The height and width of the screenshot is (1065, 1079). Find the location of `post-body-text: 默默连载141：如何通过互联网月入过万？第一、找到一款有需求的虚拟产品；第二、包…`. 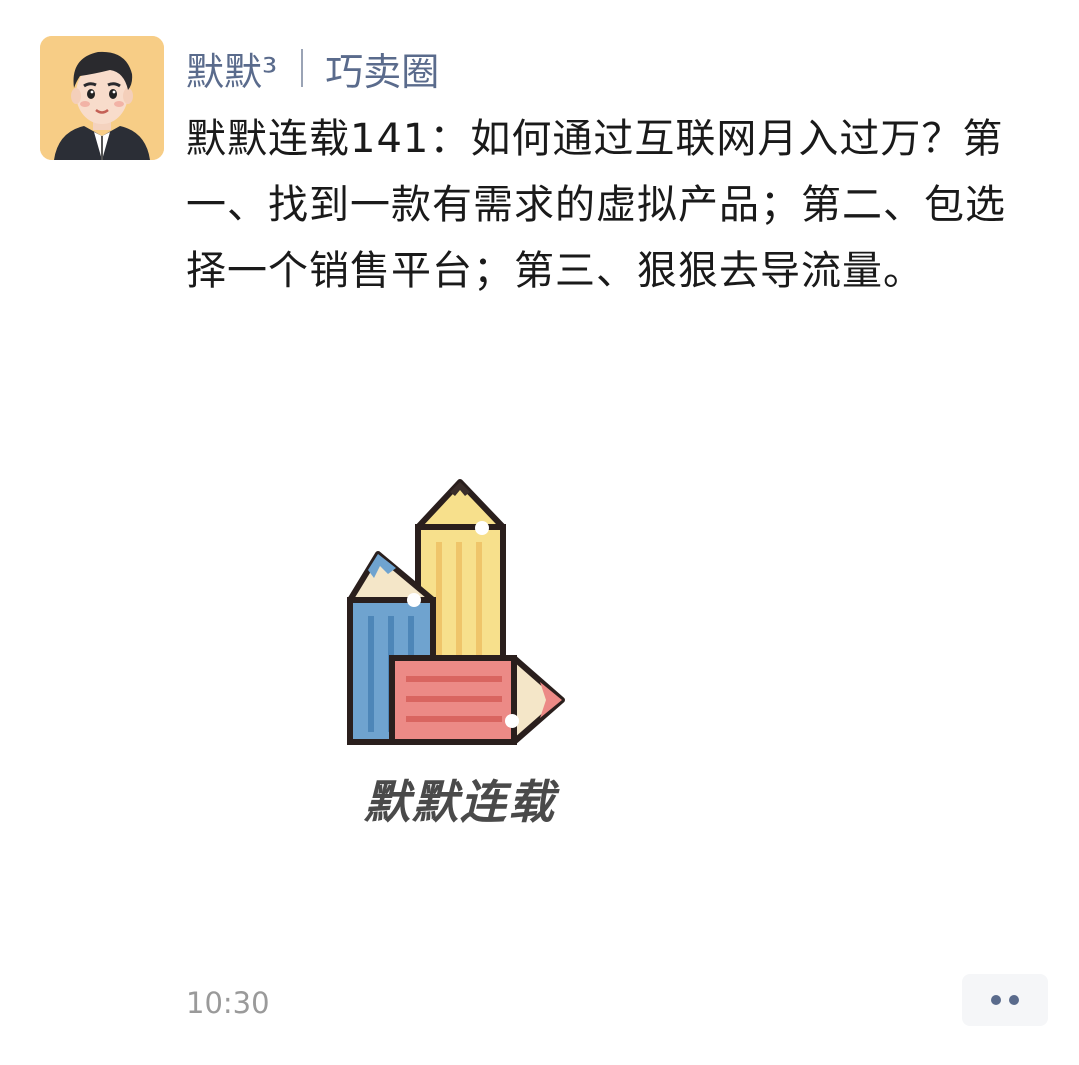

post-body-text: 默默连载141：如何通过互联网月入过万？第一、找到一款有需求的虚拟产品；第二、包… is located at coordinates (596, 205).